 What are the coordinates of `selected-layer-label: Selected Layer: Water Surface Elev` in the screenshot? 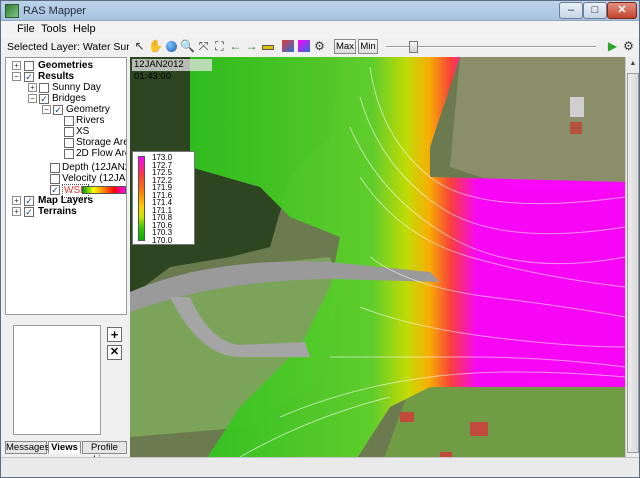 It's located at (68, 47).